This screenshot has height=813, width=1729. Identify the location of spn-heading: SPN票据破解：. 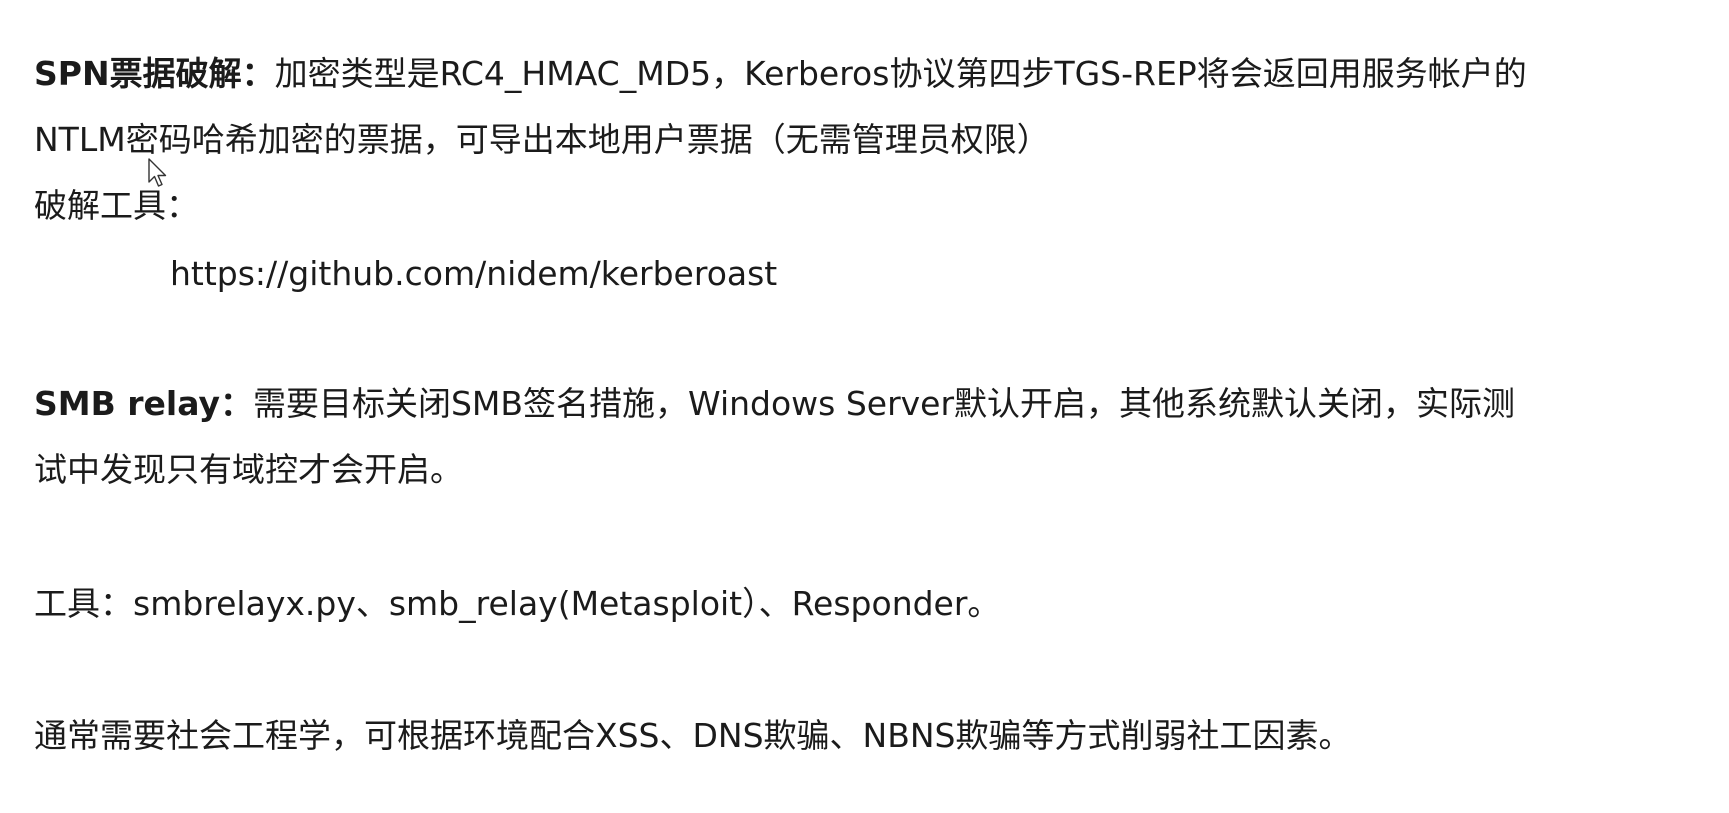
(154, 73).